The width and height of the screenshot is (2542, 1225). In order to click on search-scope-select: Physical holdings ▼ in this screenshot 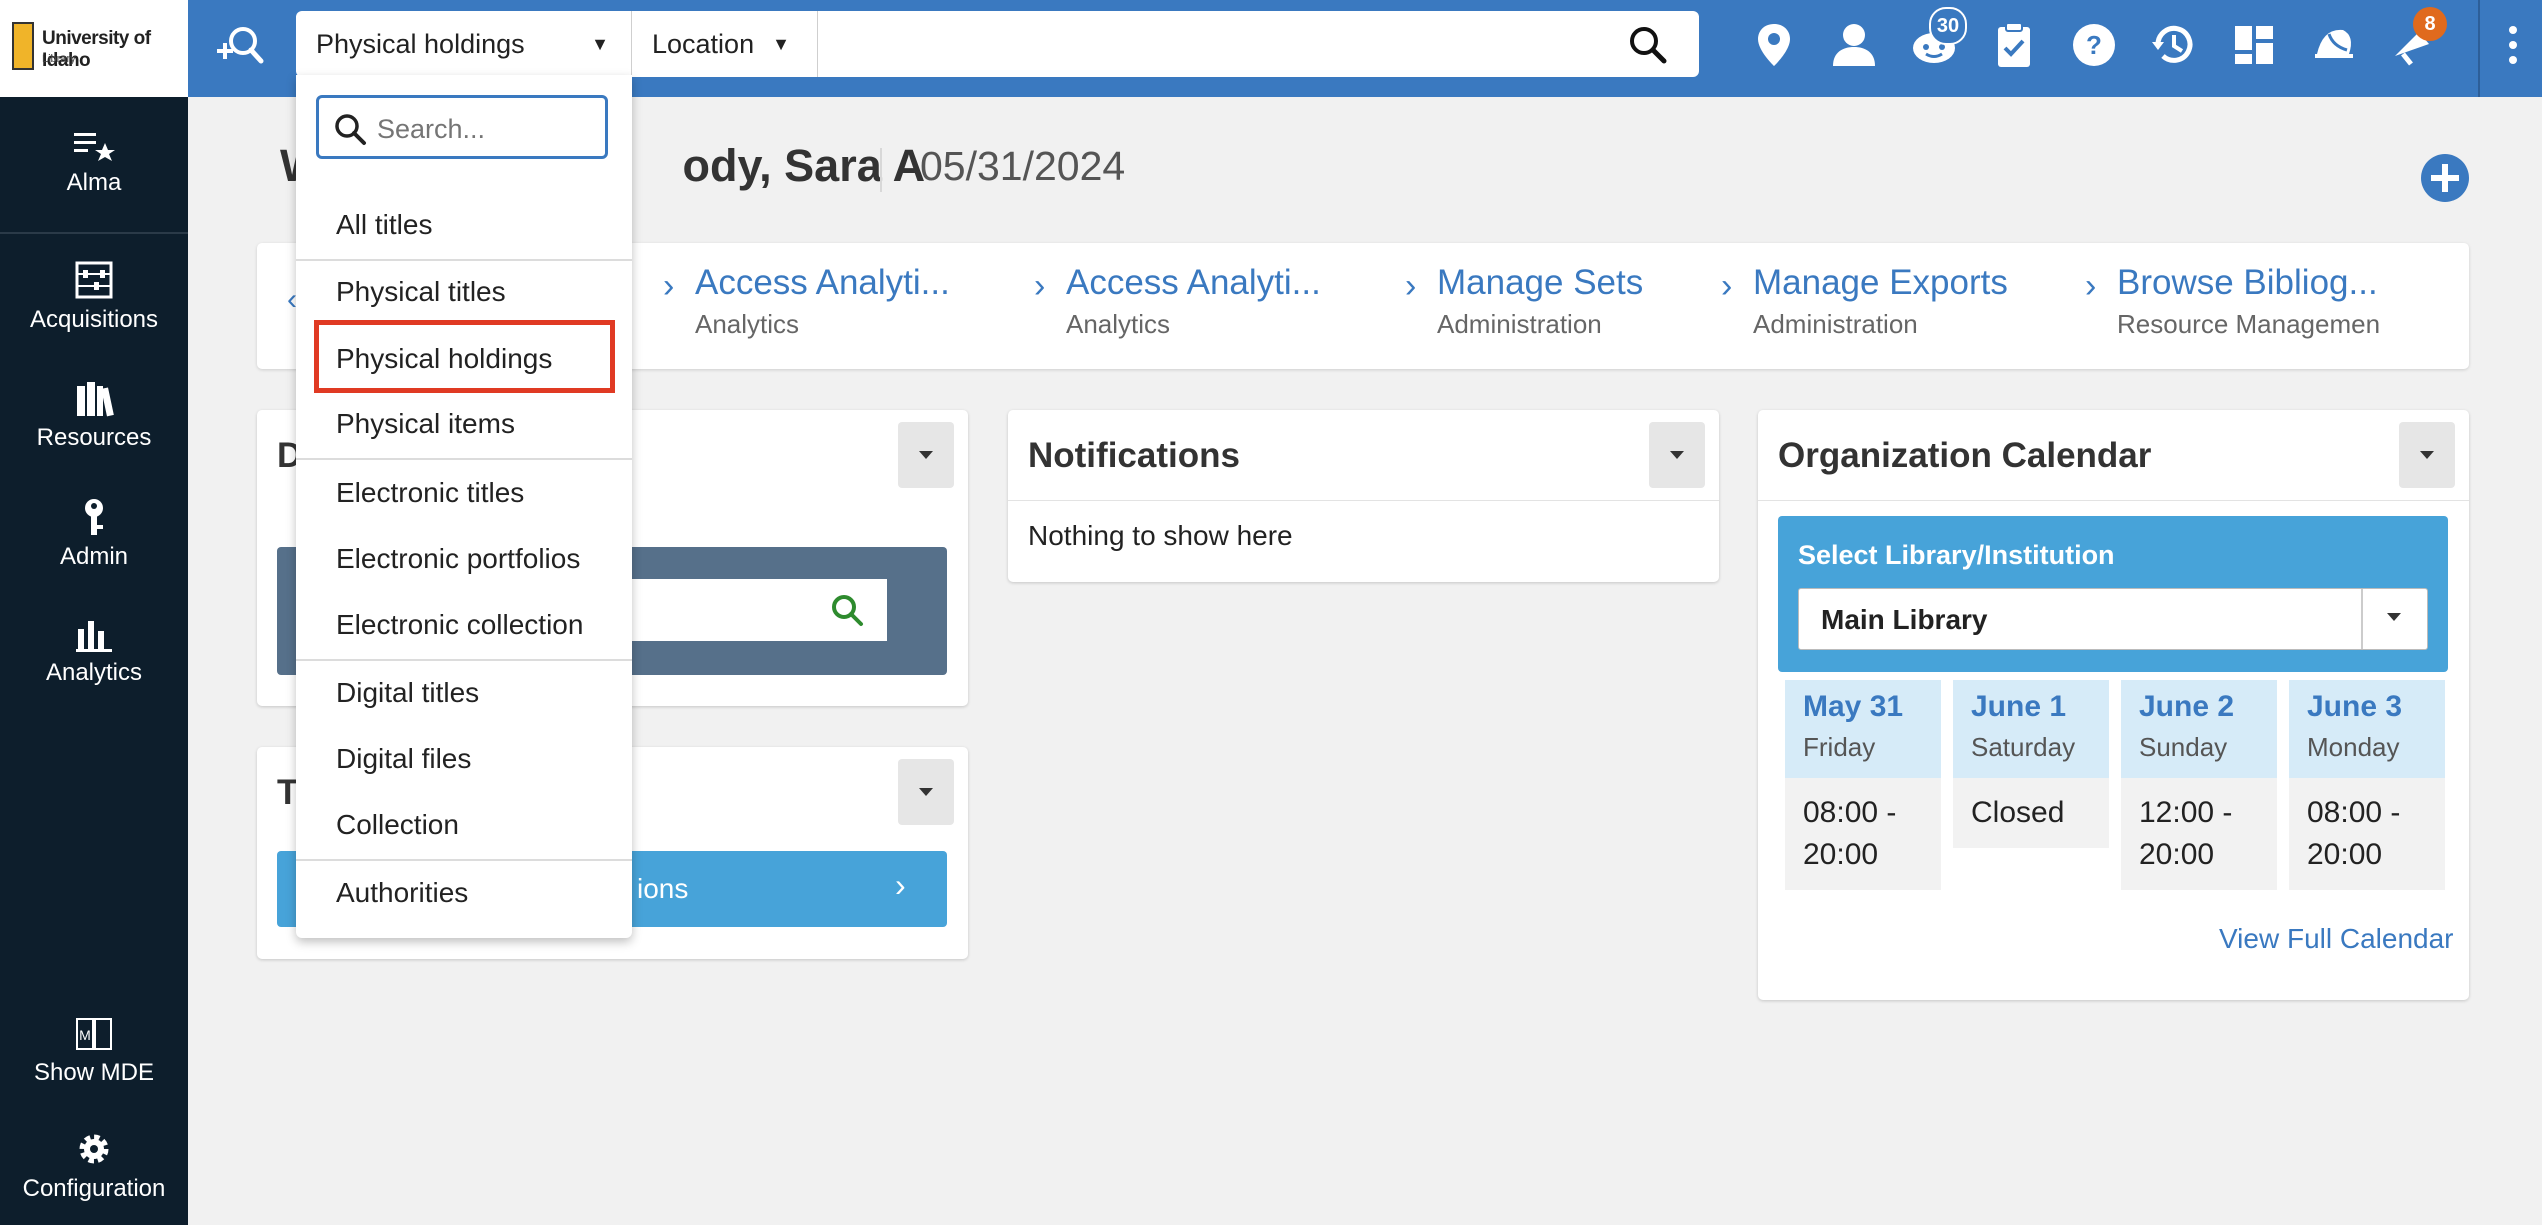, I will do `click(464, 44)`.